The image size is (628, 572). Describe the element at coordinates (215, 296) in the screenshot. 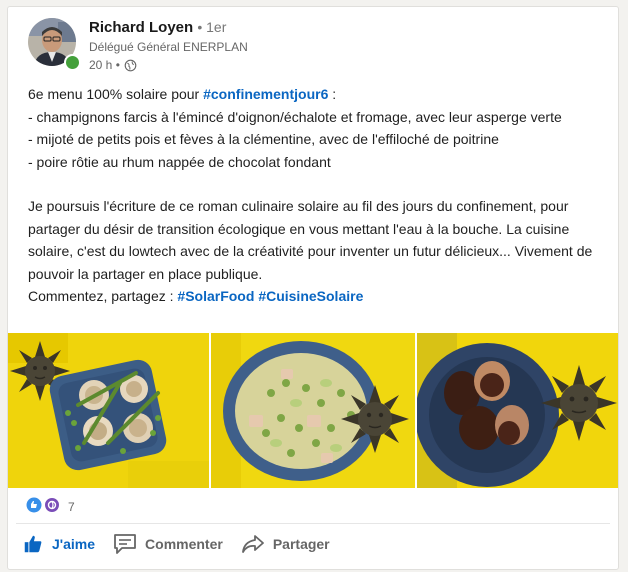

I see `hashtag-solarfood: #SolarFood` at that location.